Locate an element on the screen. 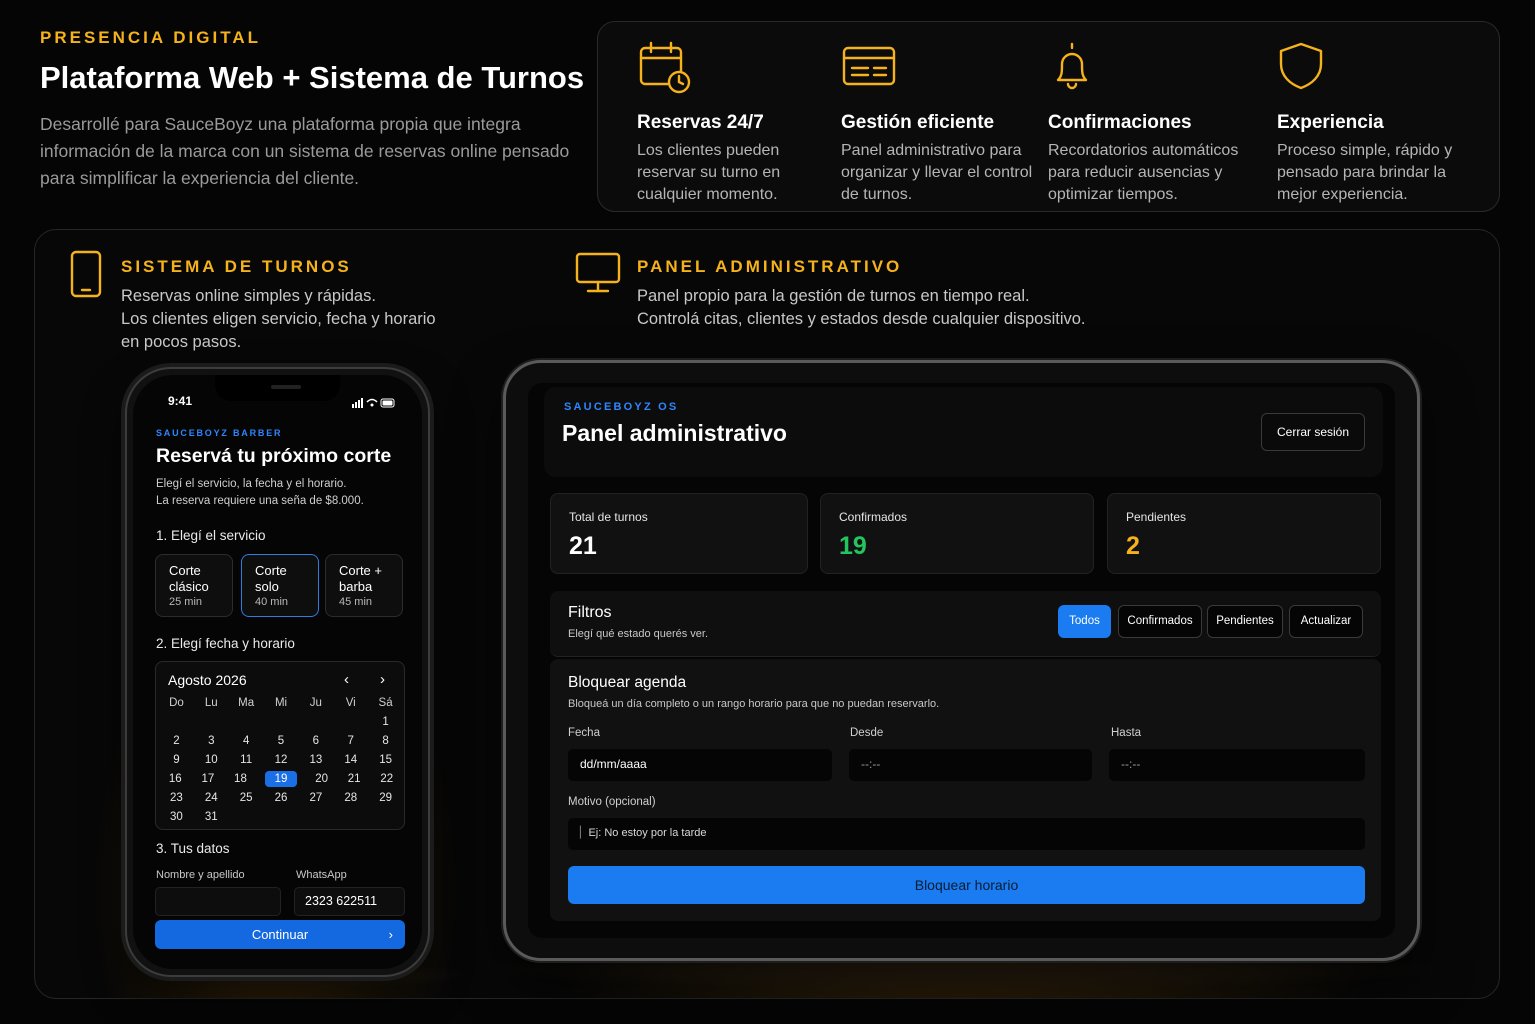  calendar-clock-icon is located at coordinates (737, 68).